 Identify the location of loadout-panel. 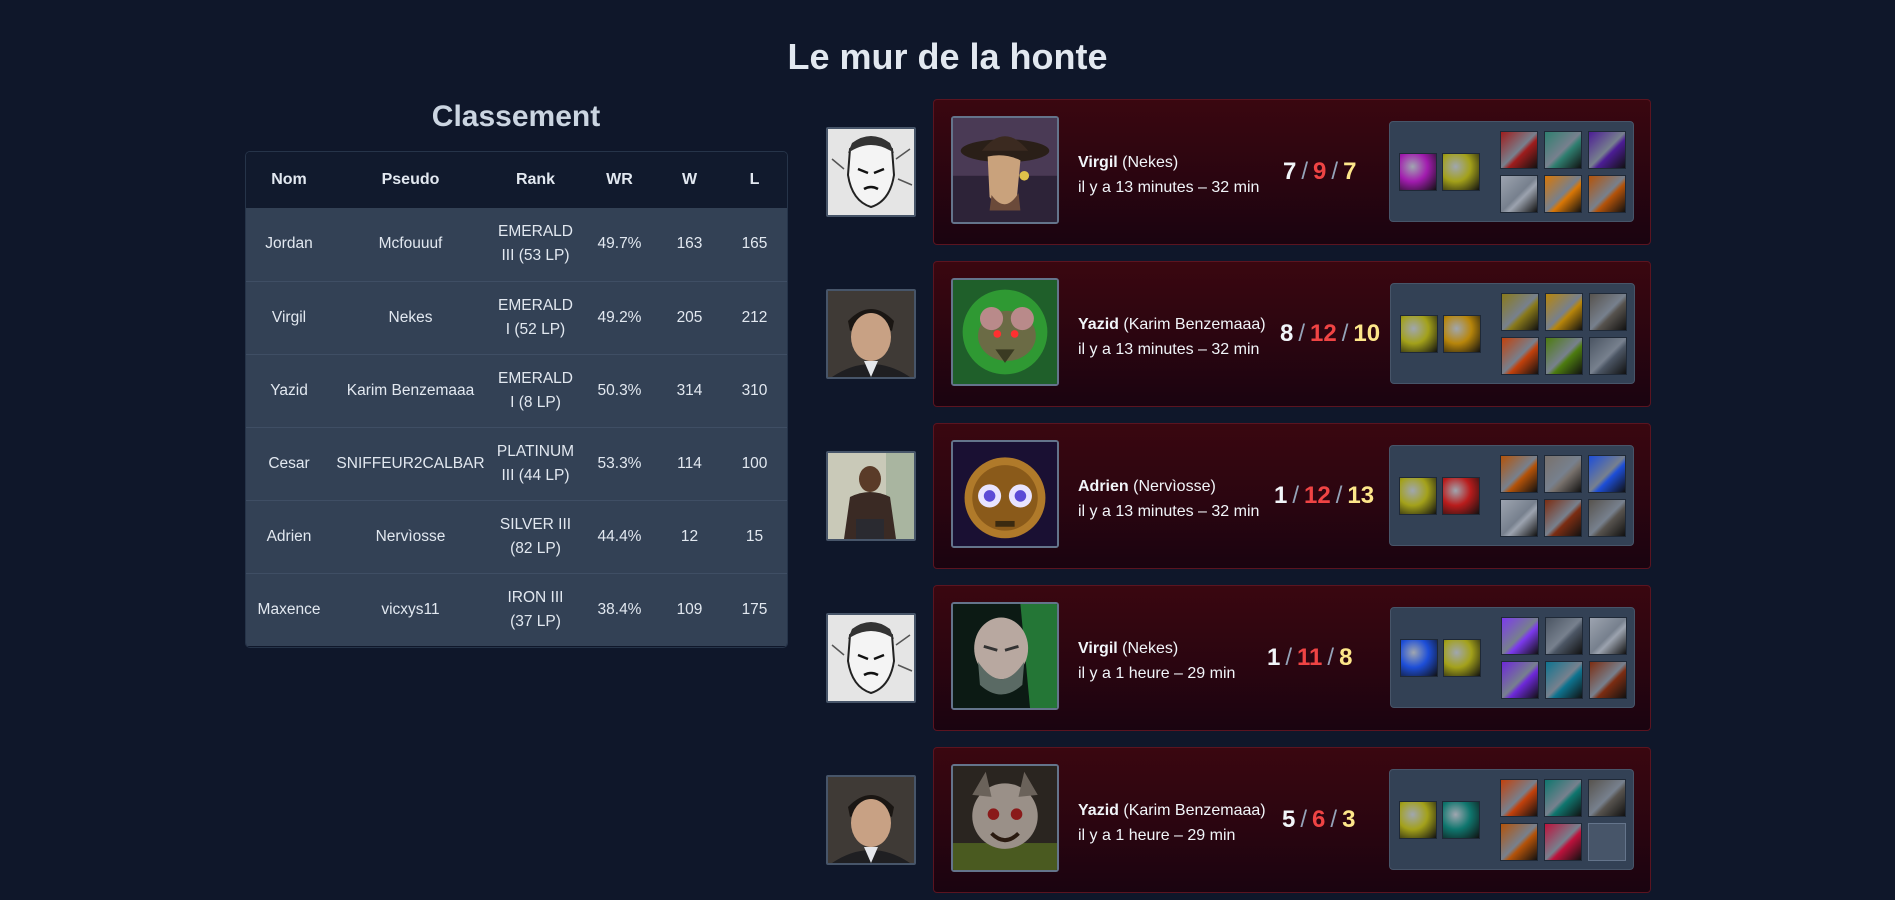
(1511, 819).